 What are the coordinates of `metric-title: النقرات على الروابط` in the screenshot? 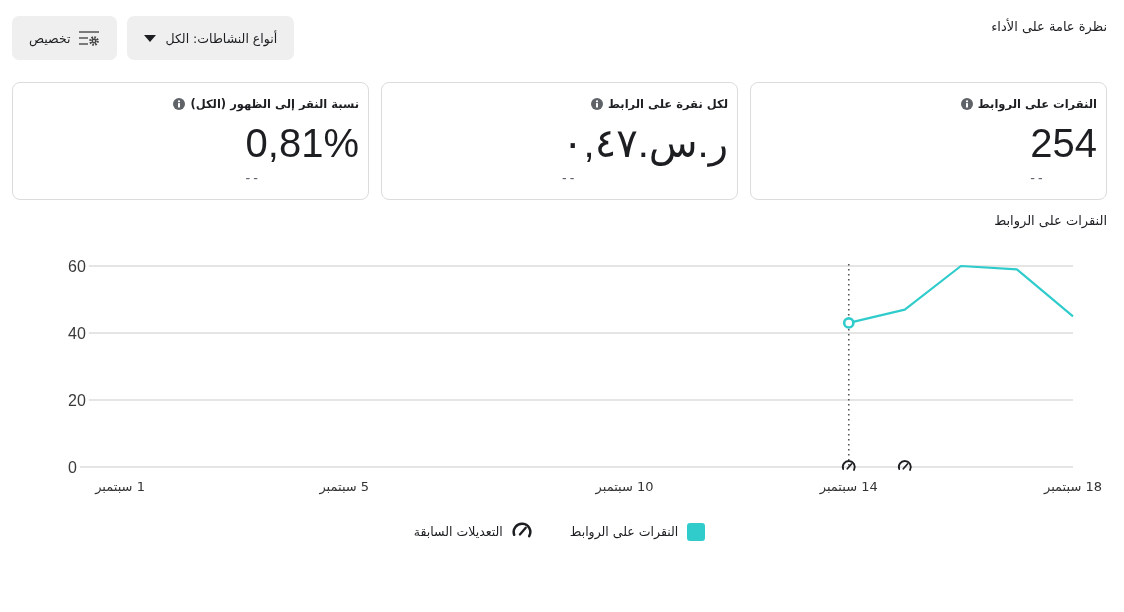 It's located at (1037, 104).